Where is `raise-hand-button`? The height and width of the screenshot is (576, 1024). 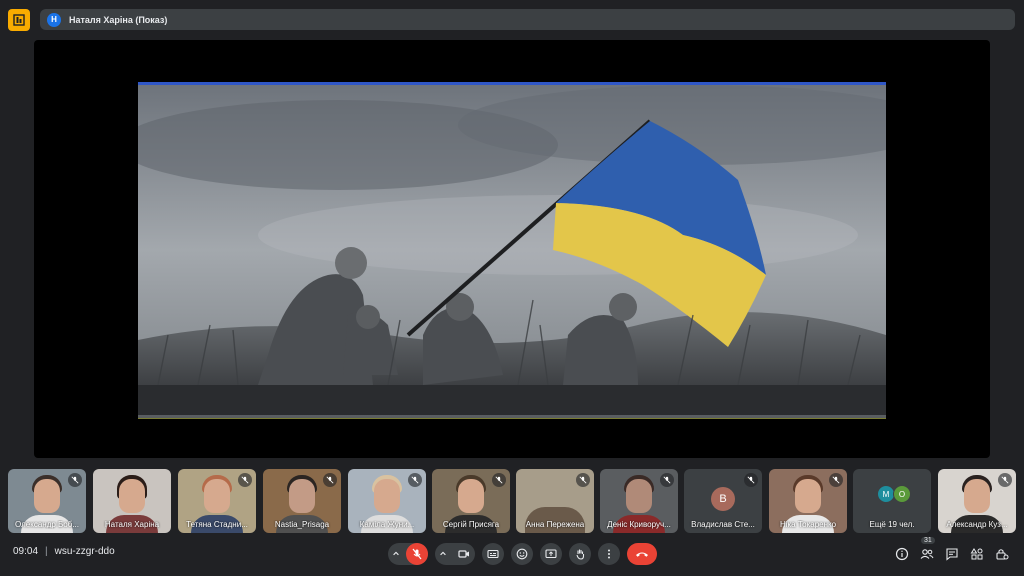
raise-hand-button is located at coordinates (580, 554).